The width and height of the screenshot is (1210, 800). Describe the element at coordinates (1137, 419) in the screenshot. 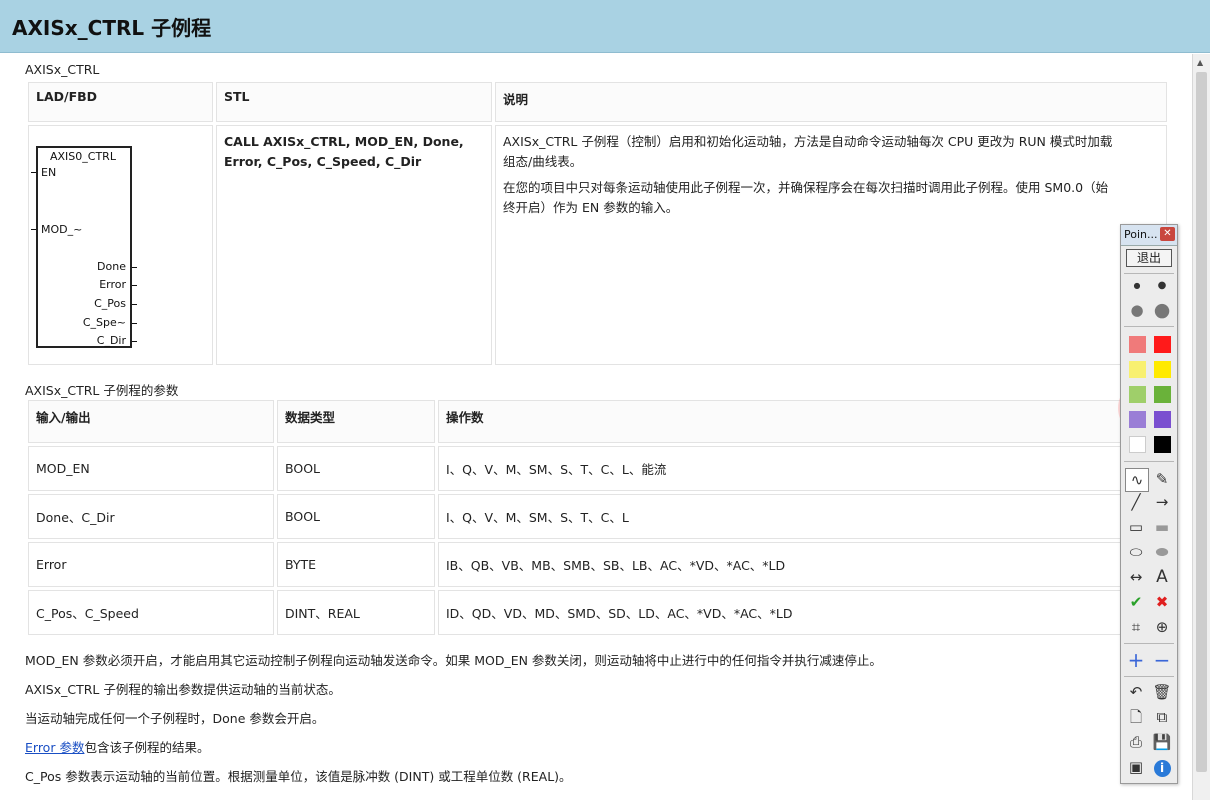

I see `color-swatch-light-purple` at that location.